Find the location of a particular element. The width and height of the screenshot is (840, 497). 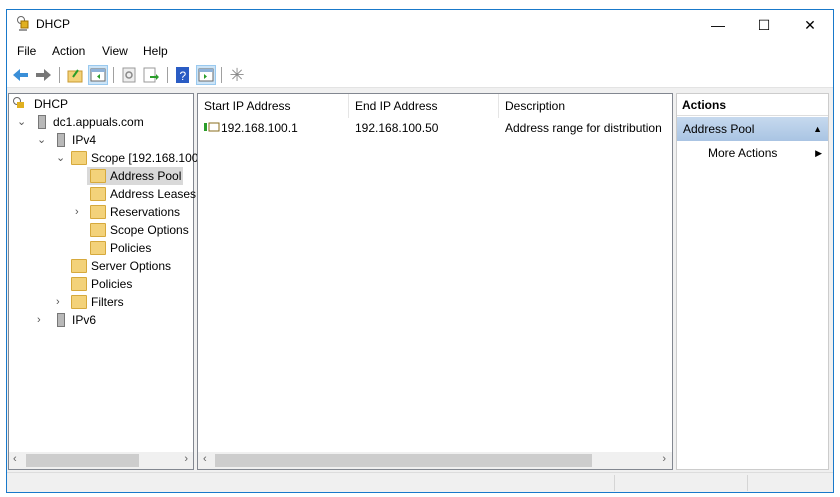

column-end-ip: End IP Address is located at coordinates (424, 106).